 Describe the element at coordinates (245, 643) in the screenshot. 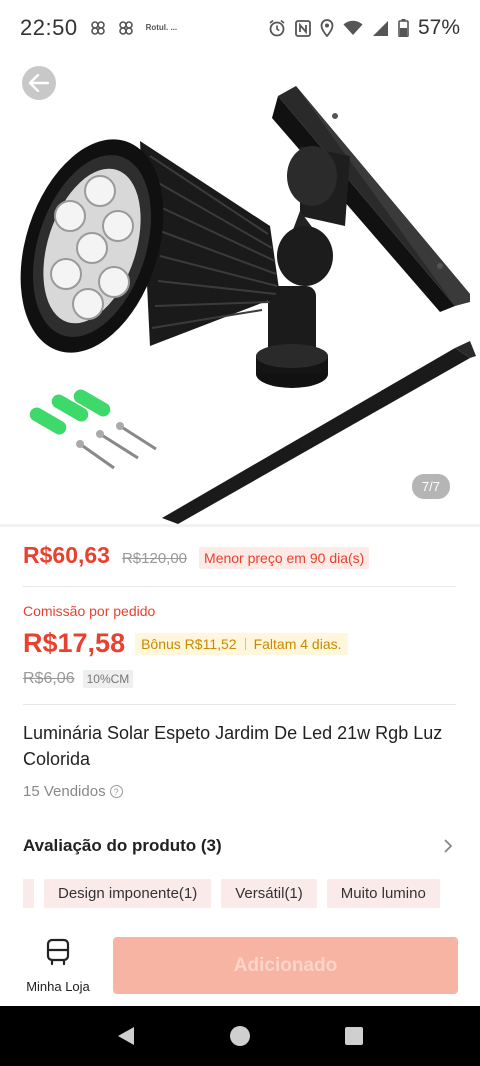

I see `bonus-separator` at that location.